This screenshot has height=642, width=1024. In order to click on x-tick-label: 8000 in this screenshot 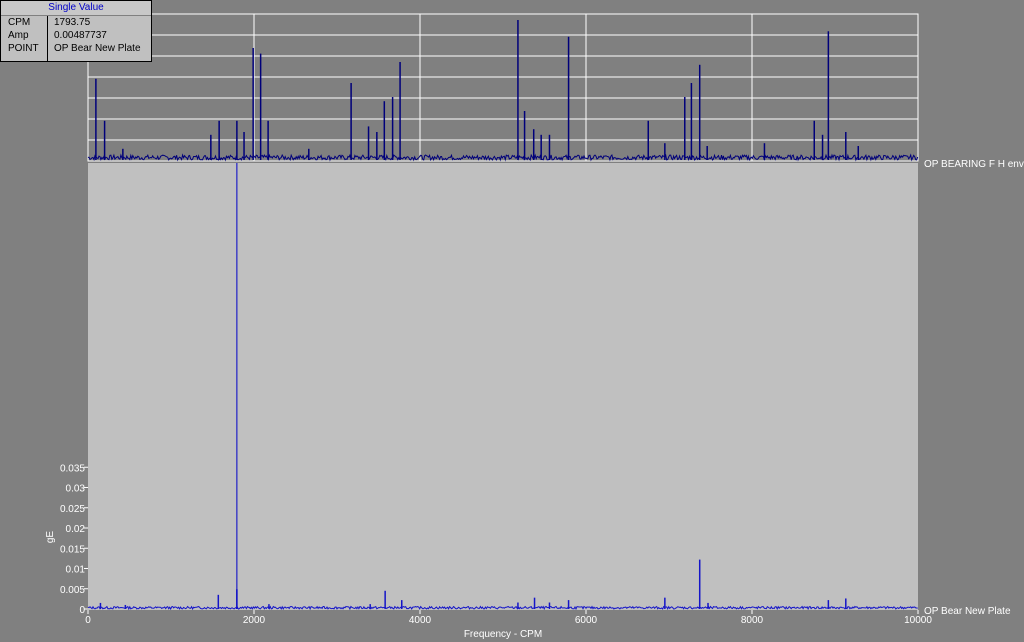, I will do `click(752, 620)`.